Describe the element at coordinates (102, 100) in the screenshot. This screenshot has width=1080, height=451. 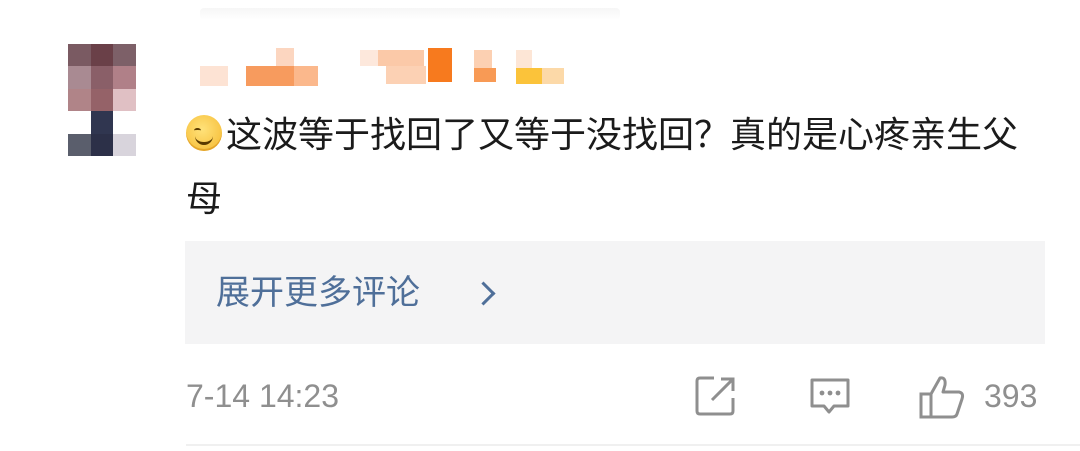
I see `avatar` at that location.